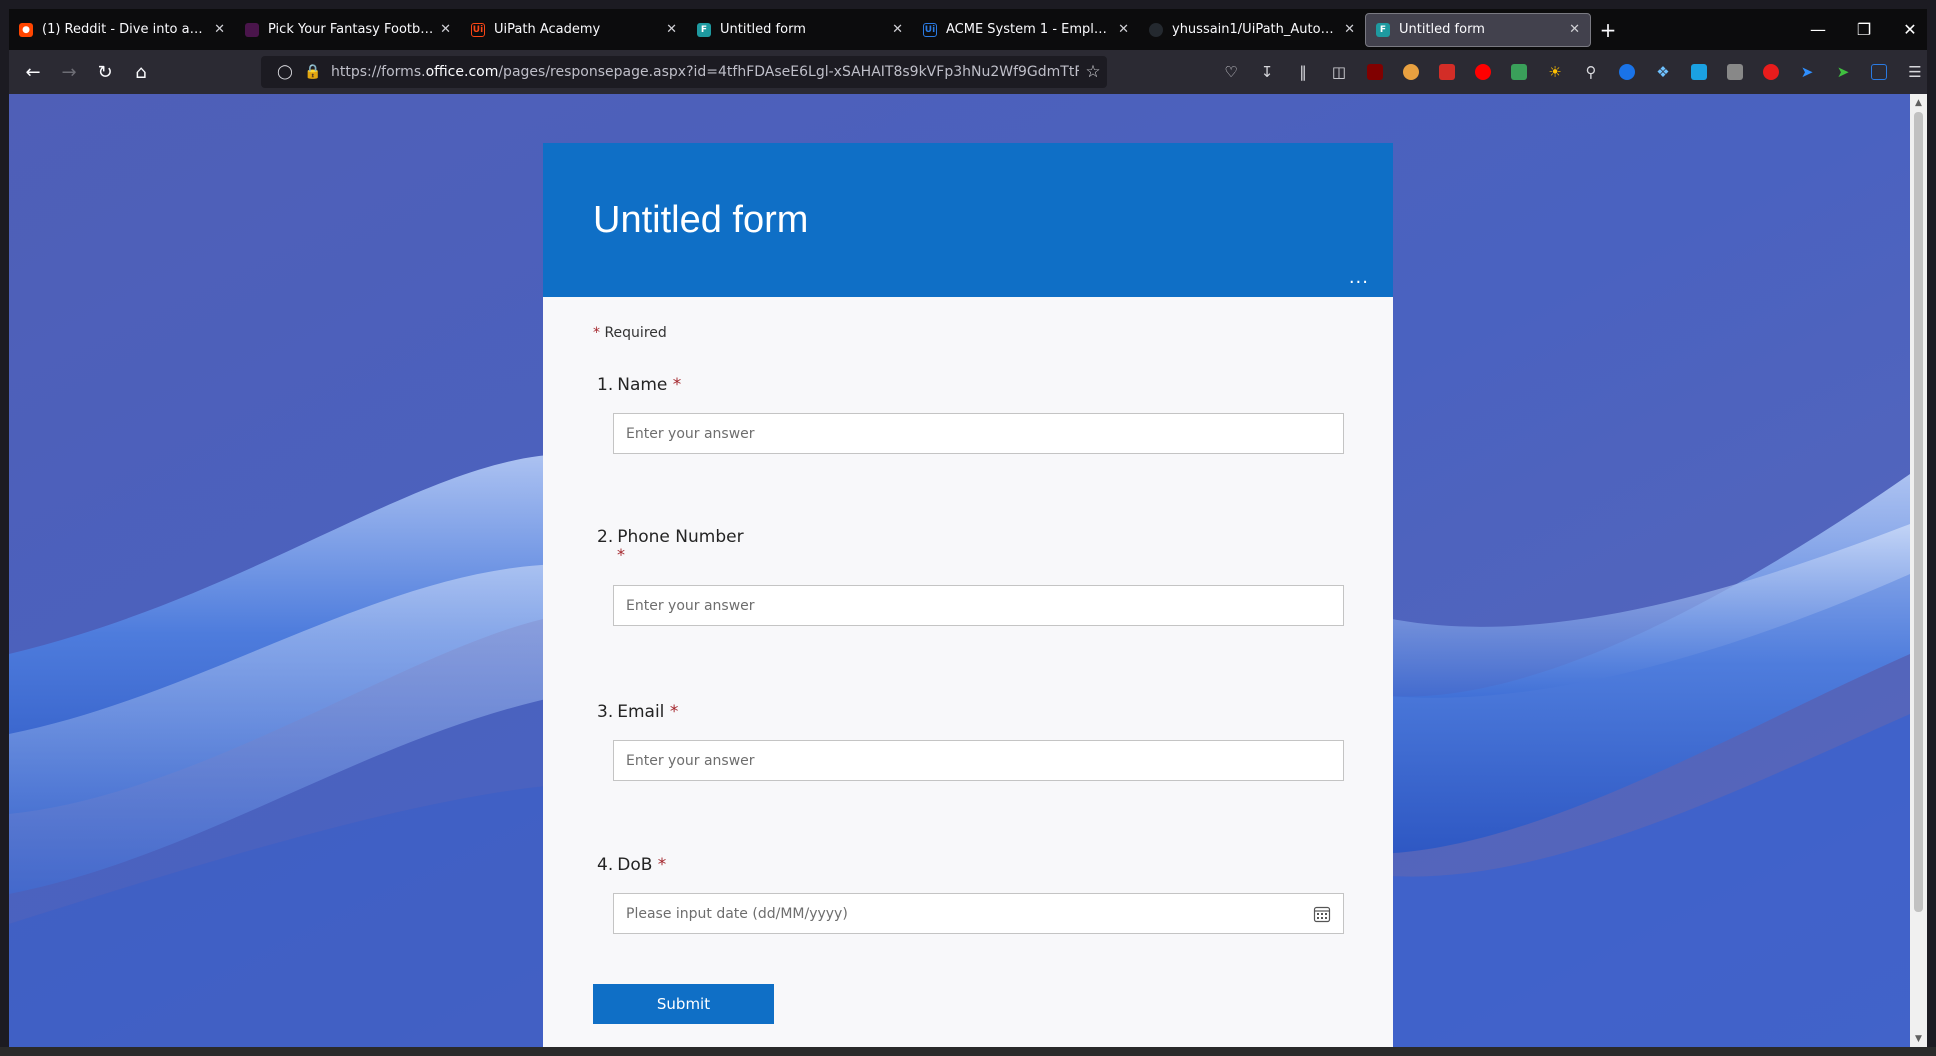  I want to click on taskbar-strip, so click(968, 1051).